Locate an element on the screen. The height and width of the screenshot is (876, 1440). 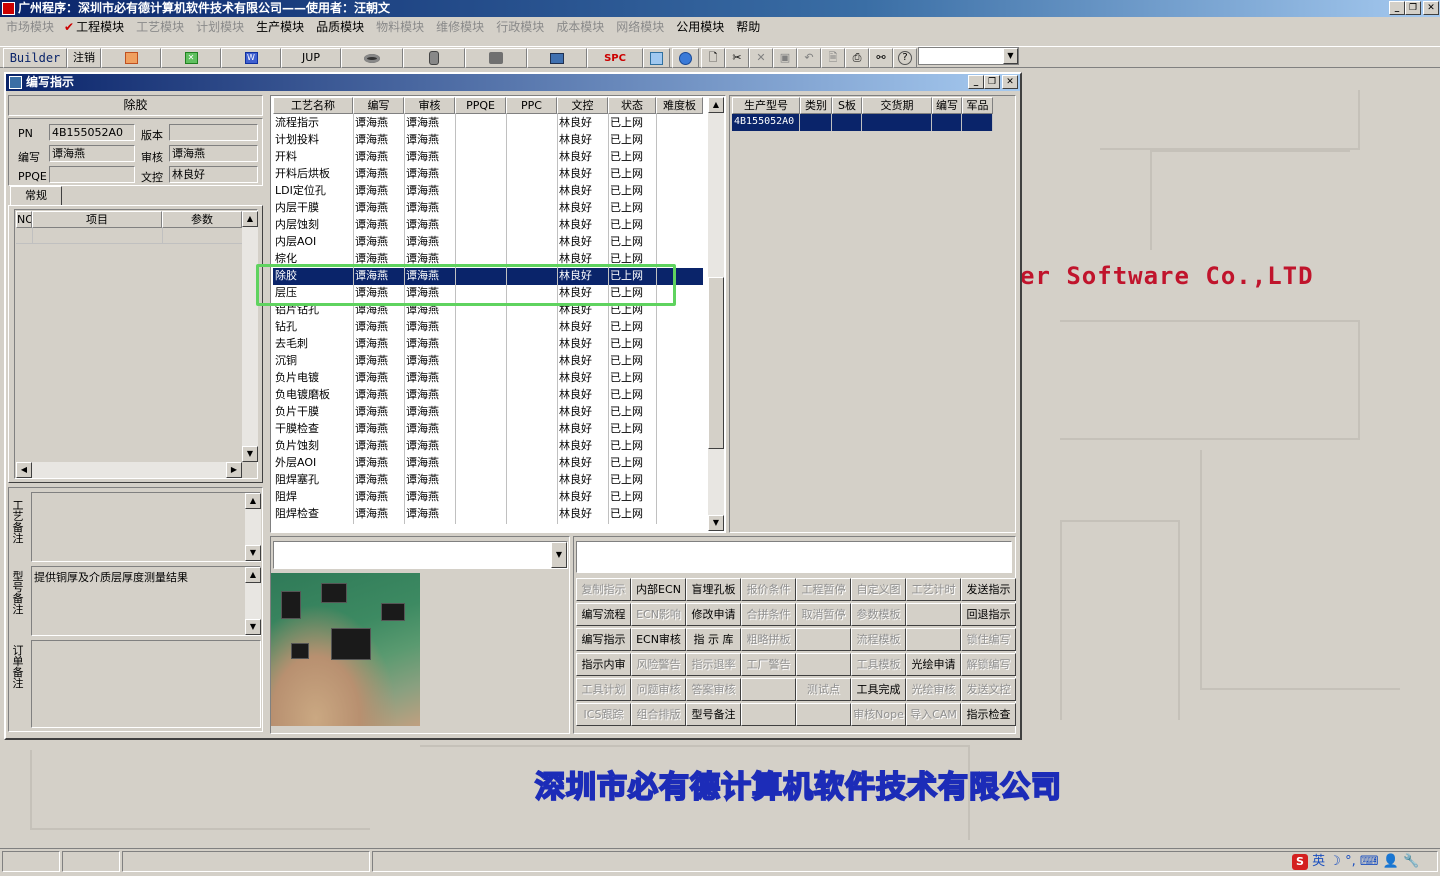
table-row: LDI定位孔 谭海燕 谭海燕 林良好 已上网 is located at coordinates (488, 191).